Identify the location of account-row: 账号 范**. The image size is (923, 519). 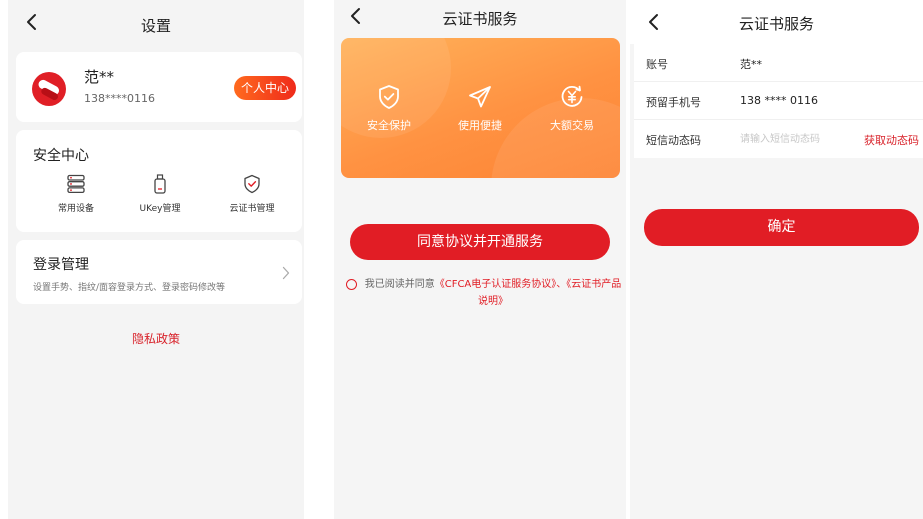
(778, 63).